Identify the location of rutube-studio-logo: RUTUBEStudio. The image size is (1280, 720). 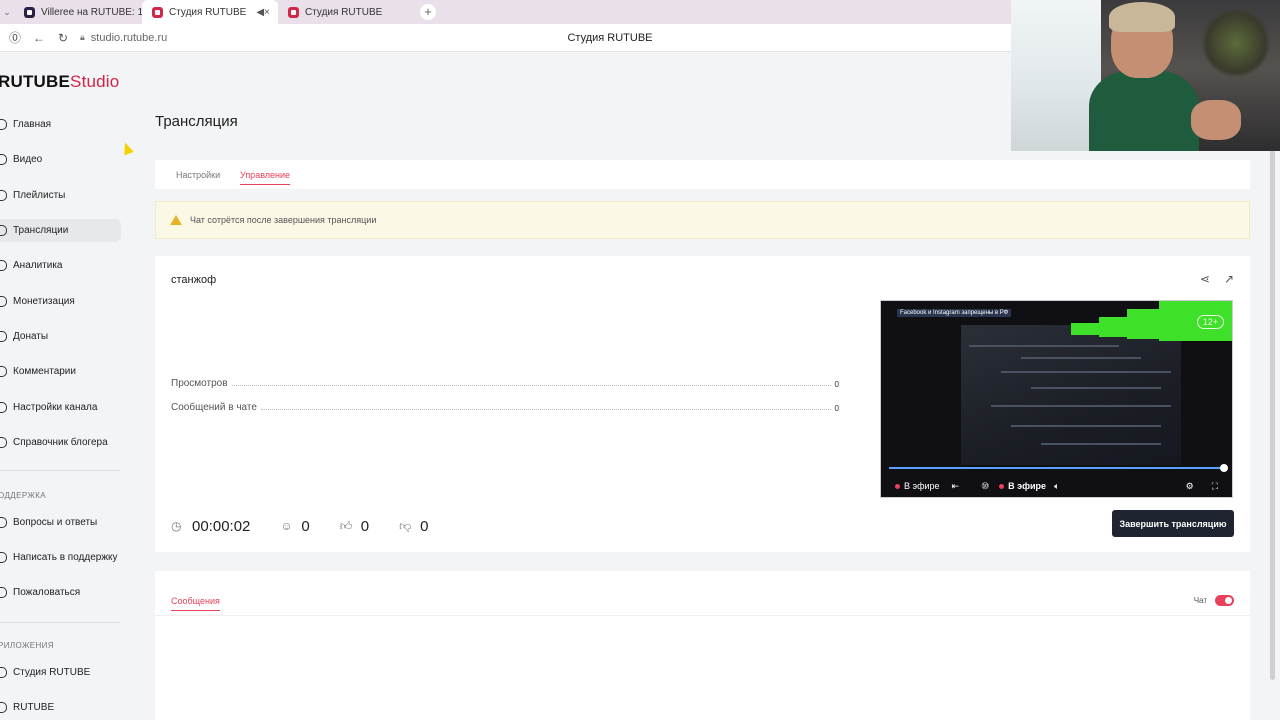
(59, 82).